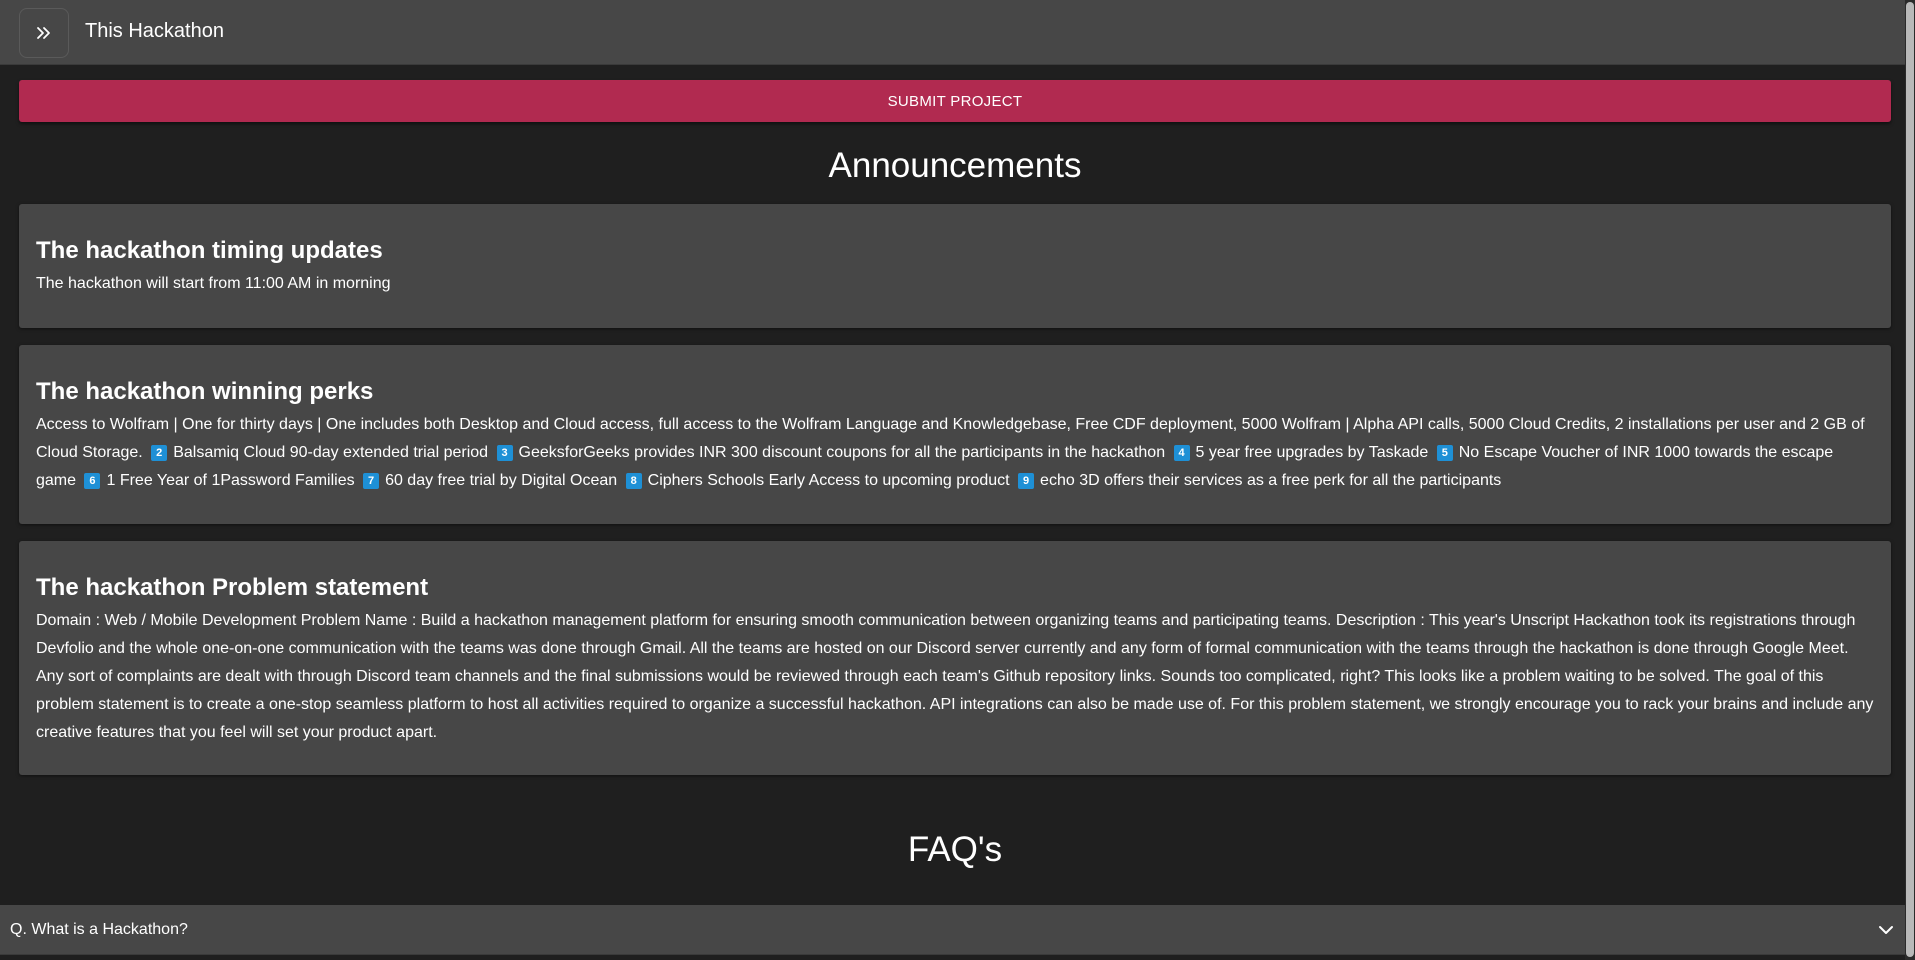 Image resolution: width=1915 pixels, height=960 pixels. Describe the element at coordinates (205, 391) in the screenshot. I see `announcement-title: The hackathon winning perks` at that location.